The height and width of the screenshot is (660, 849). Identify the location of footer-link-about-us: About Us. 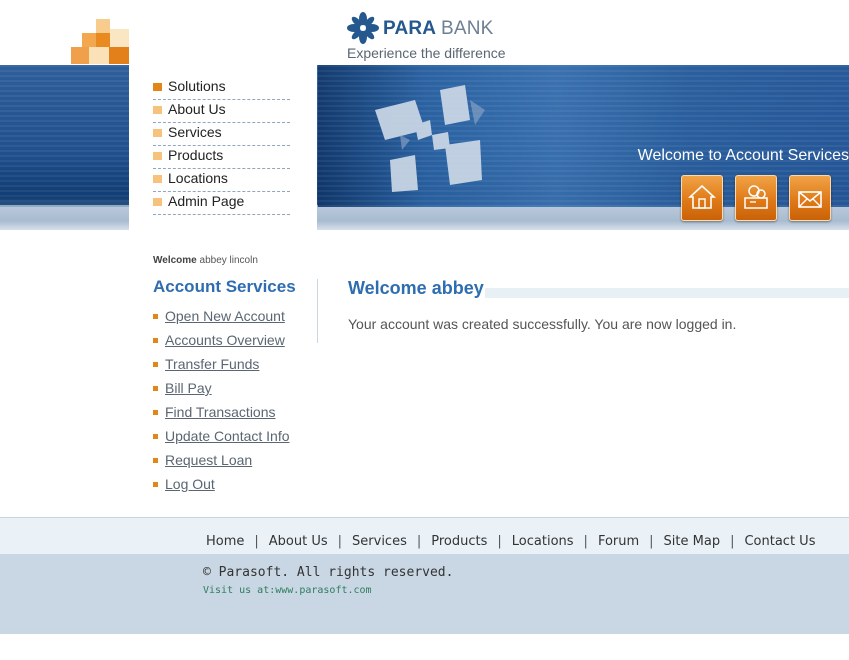
(298, 541).